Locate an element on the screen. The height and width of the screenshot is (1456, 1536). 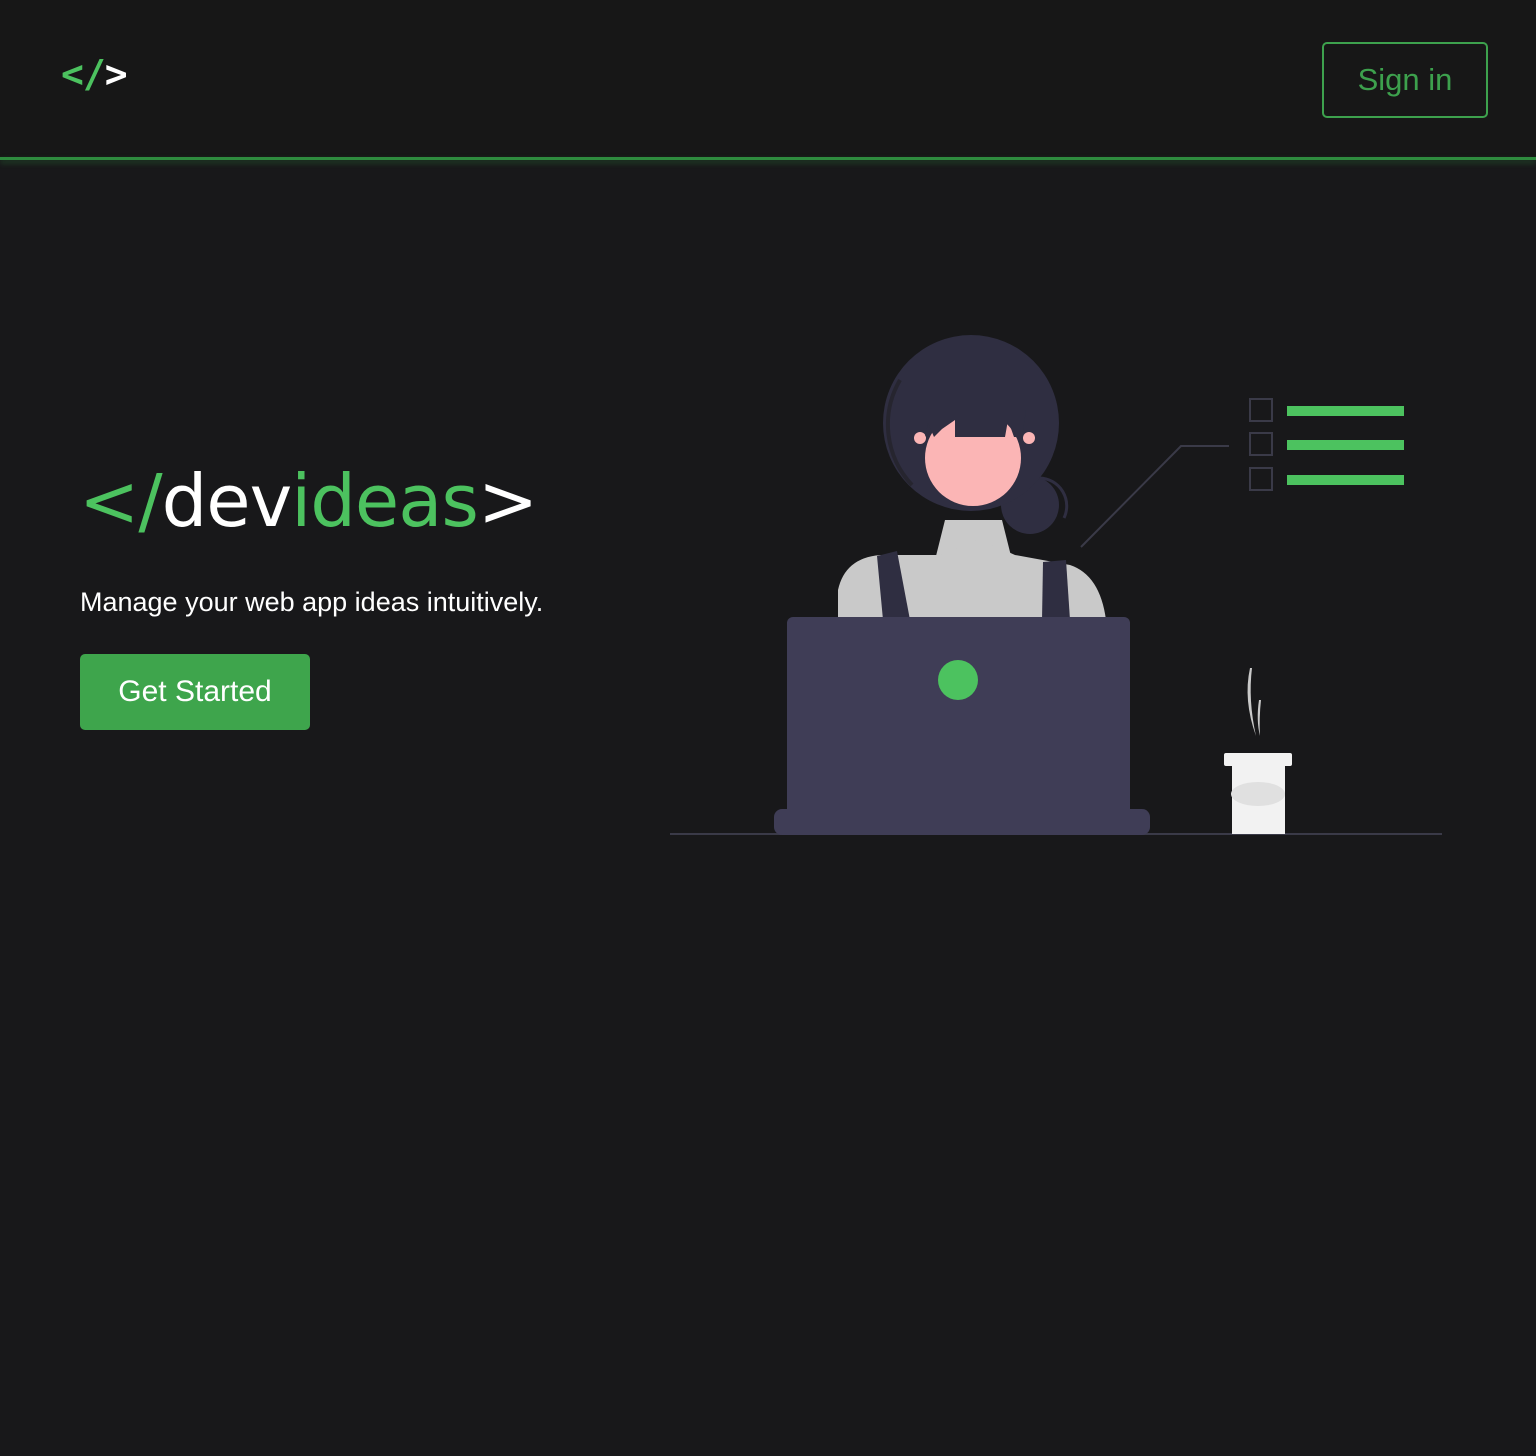
brand-logo: </> is located at coordinates (94, 74).